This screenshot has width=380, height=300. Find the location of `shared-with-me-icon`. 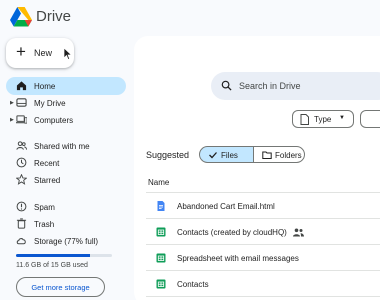

shared-with-me-icon is located at coordinates (21, 145).